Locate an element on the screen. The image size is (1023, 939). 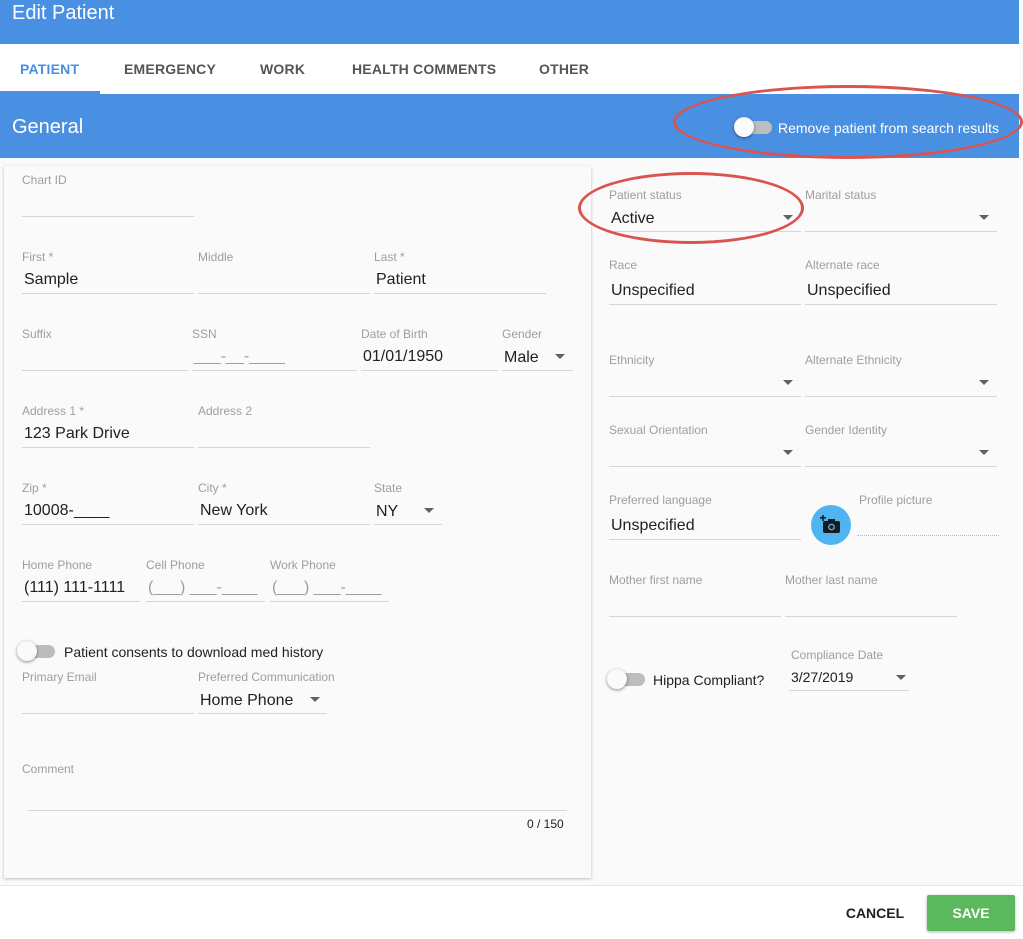
suffix-input is located at coordinates (105, 370).